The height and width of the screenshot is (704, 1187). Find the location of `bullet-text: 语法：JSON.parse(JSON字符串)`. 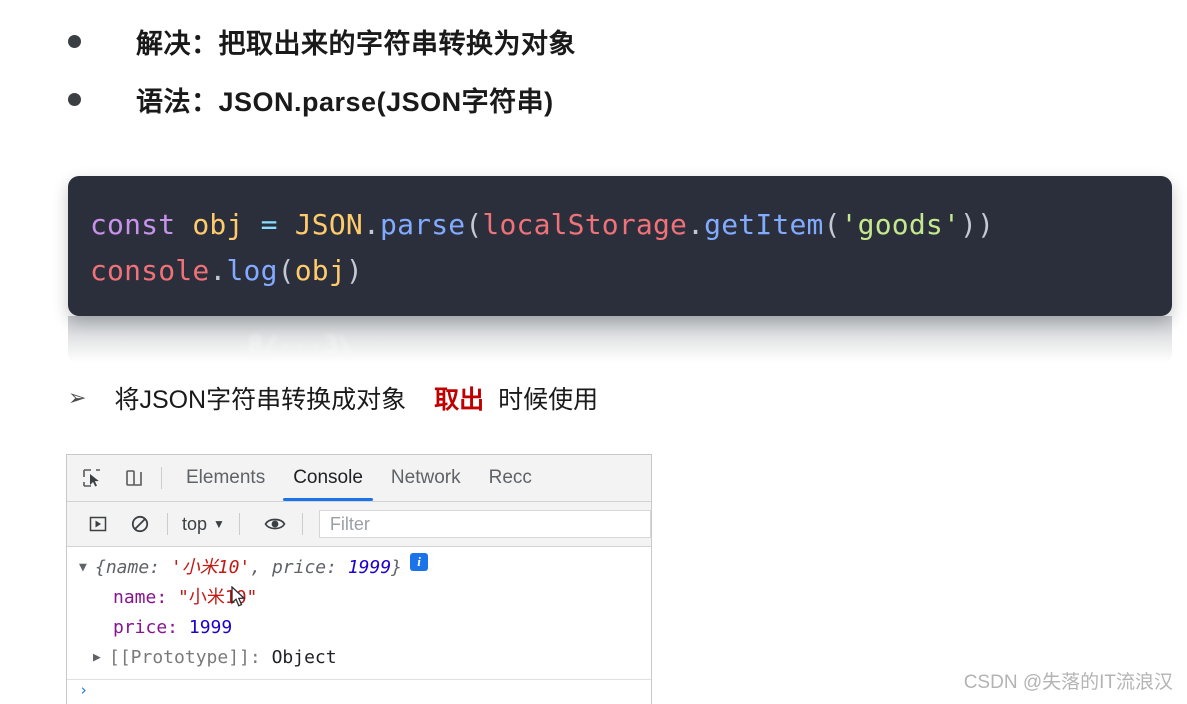

bullet-text: 语法：JSON.parse(JSON字符串) is located at coordinates (345, 101).